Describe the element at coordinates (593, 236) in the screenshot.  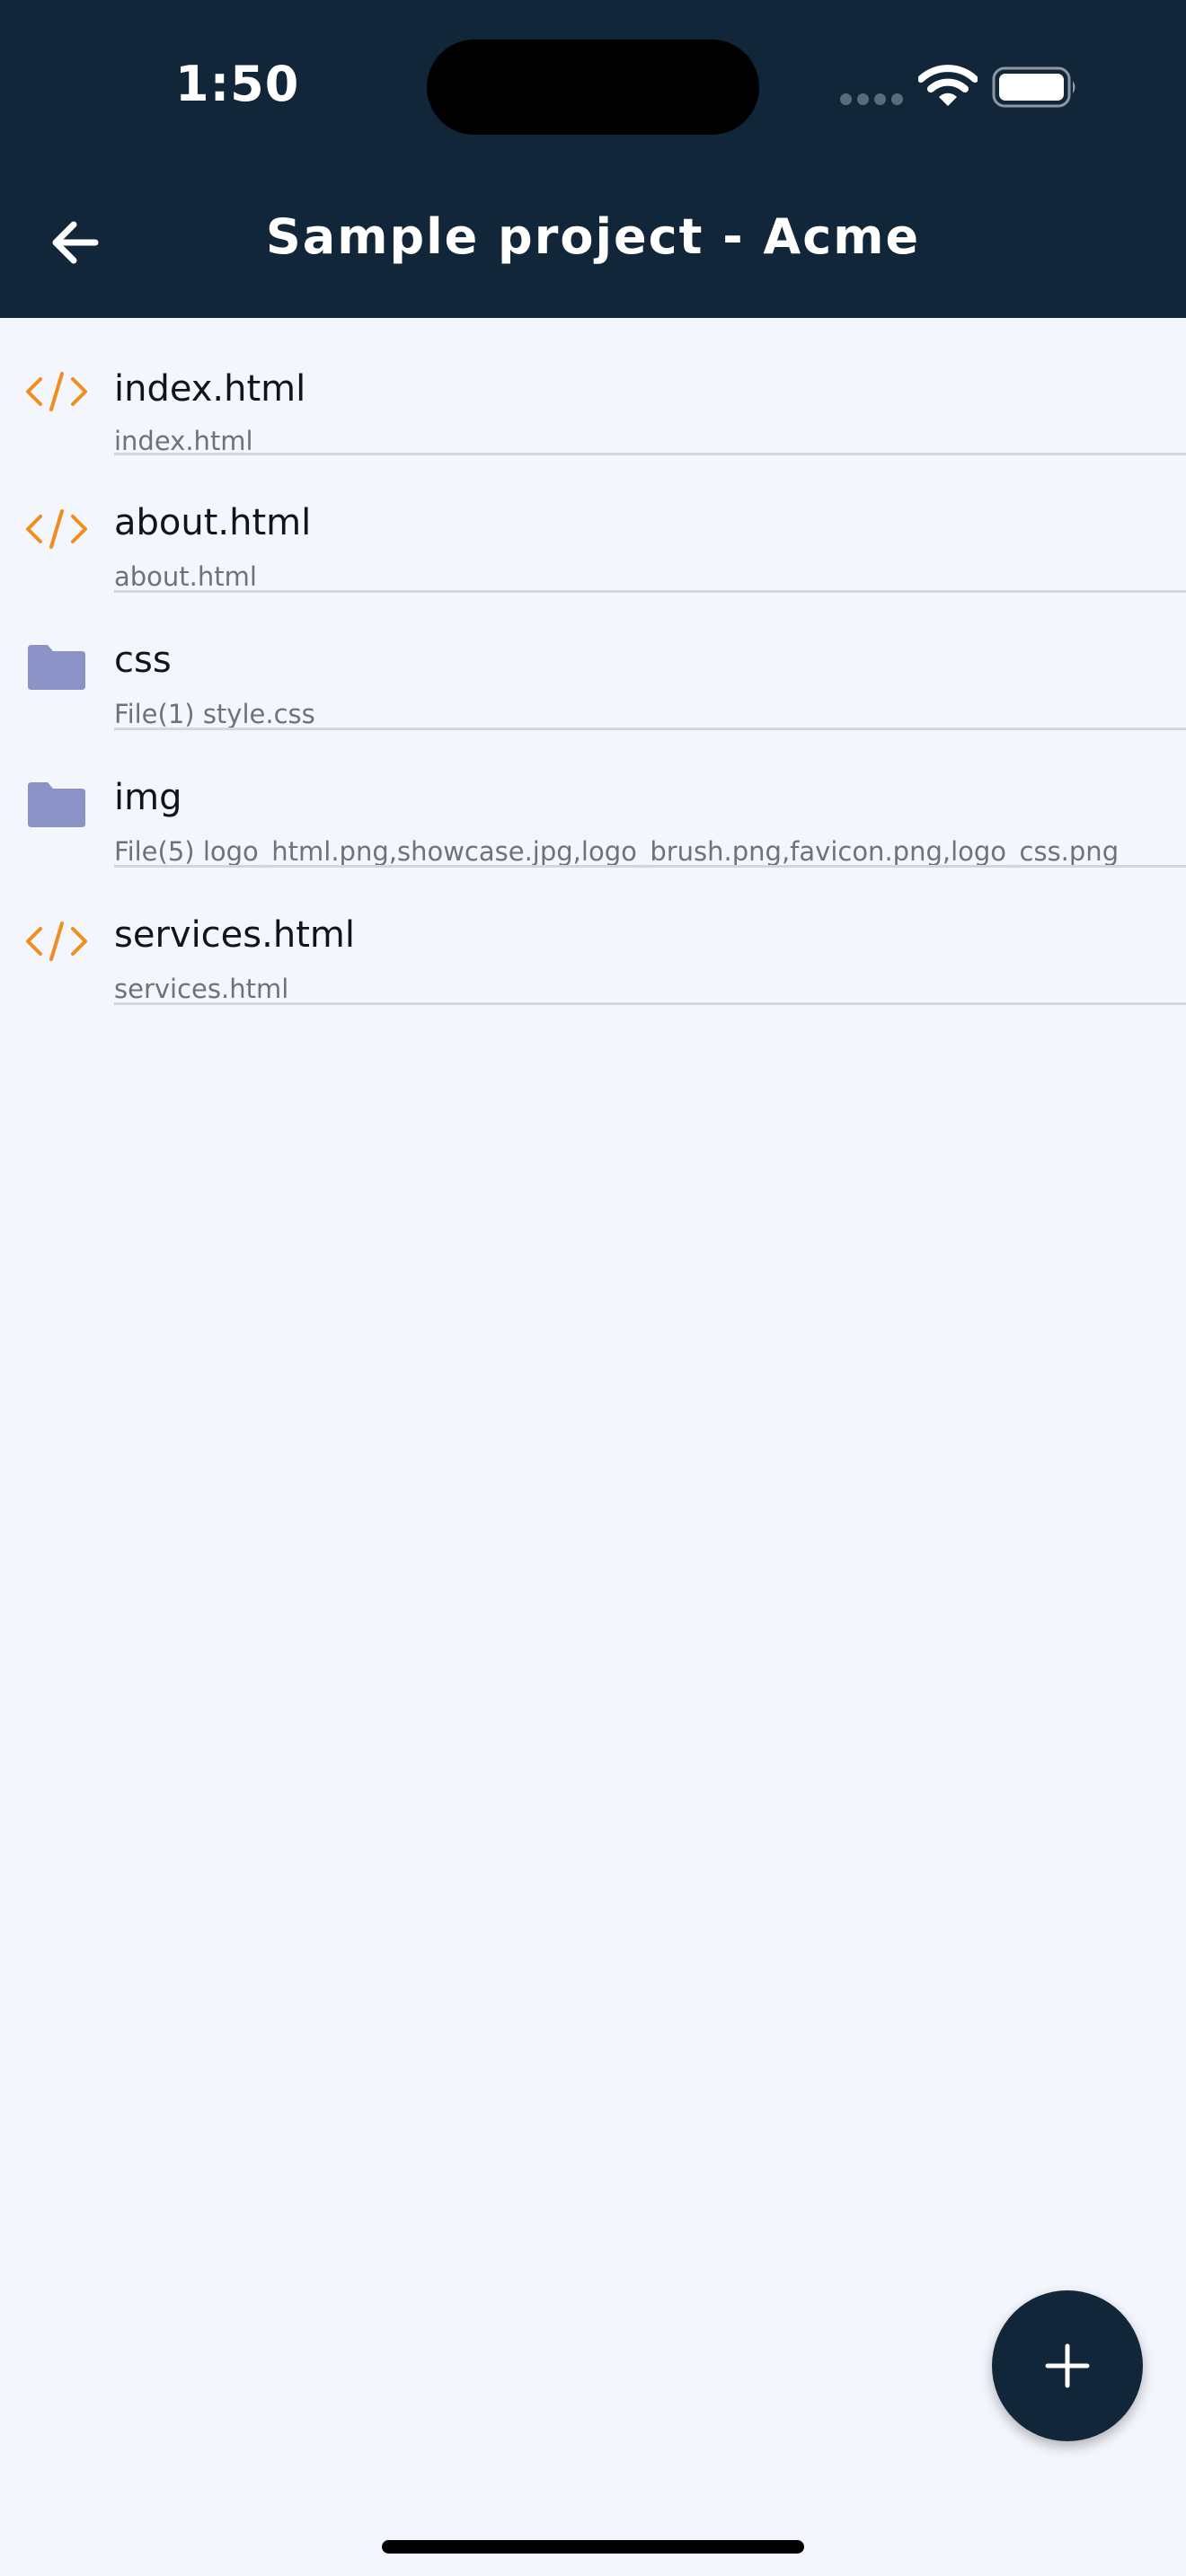
I see `page-title: Sample project - Acme` at that location.